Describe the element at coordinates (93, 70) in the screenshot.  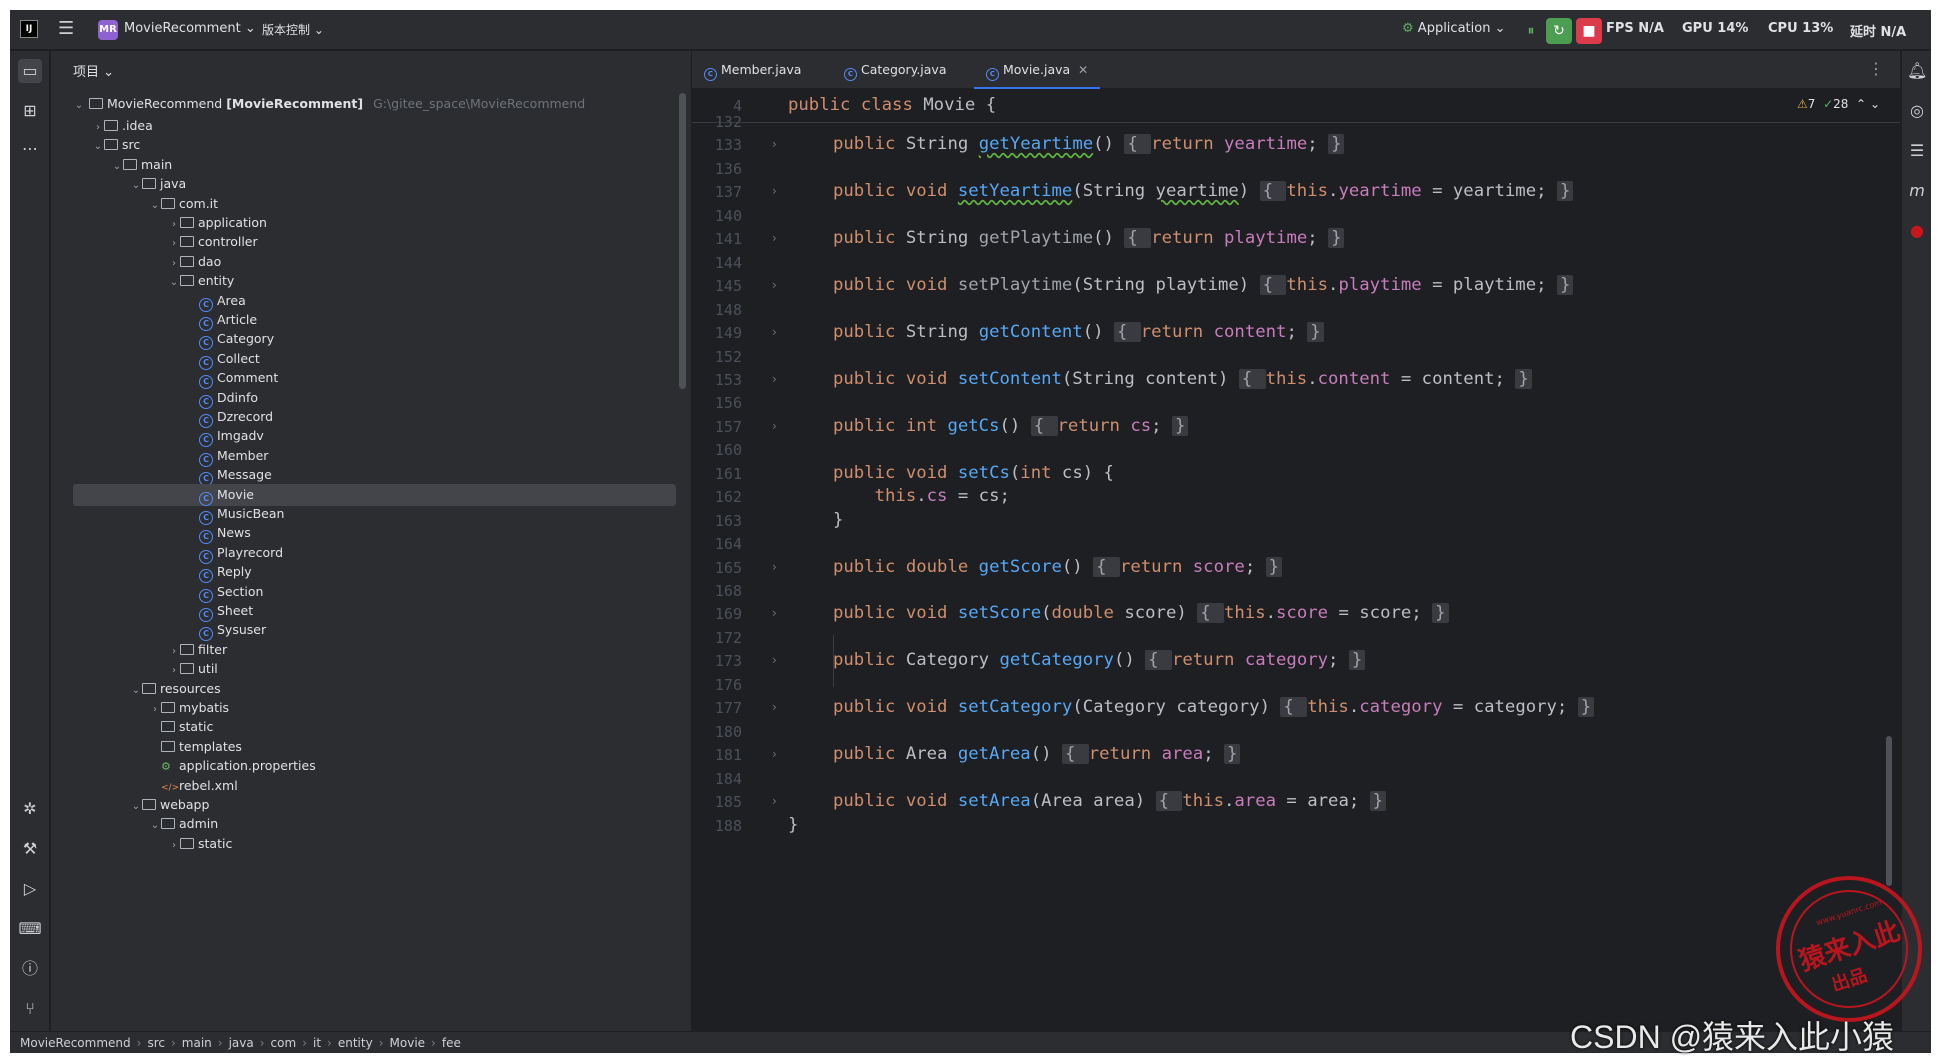
I see `project-panel-header: 项目 ⌄` at that location.